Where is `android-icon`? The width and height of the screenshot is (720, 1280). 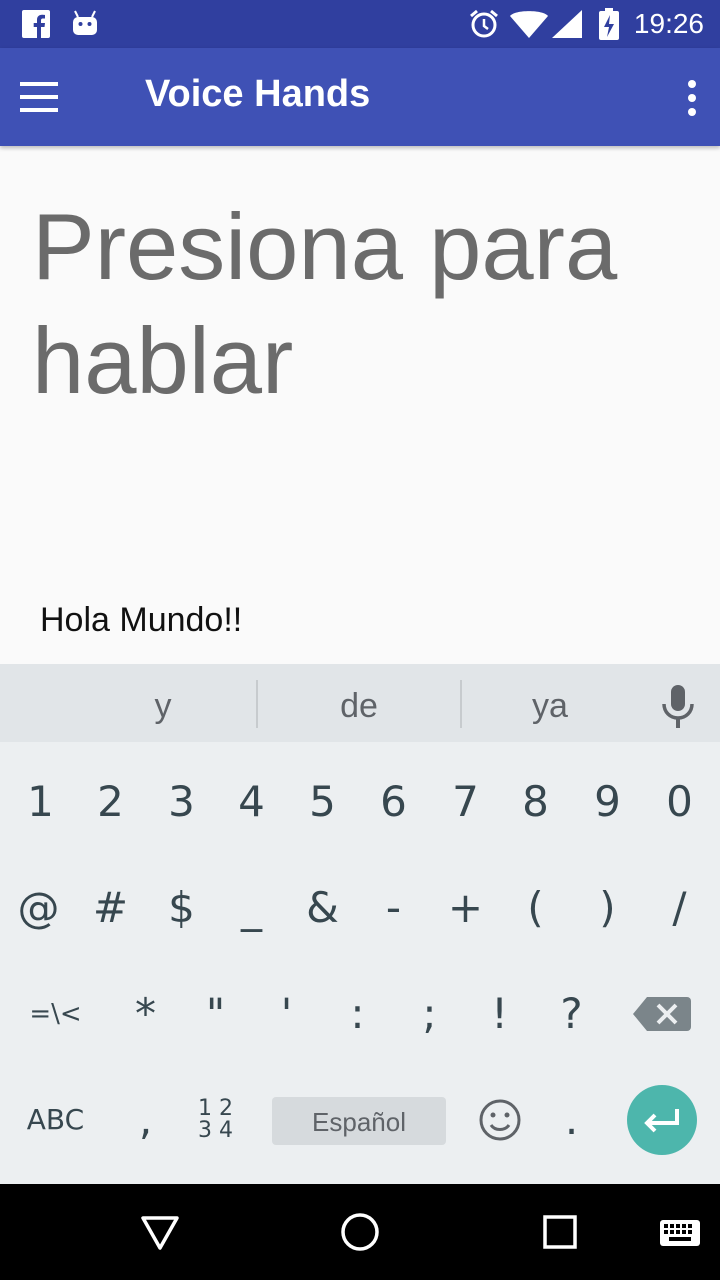 android-icon is located at coordinates (85, 26).